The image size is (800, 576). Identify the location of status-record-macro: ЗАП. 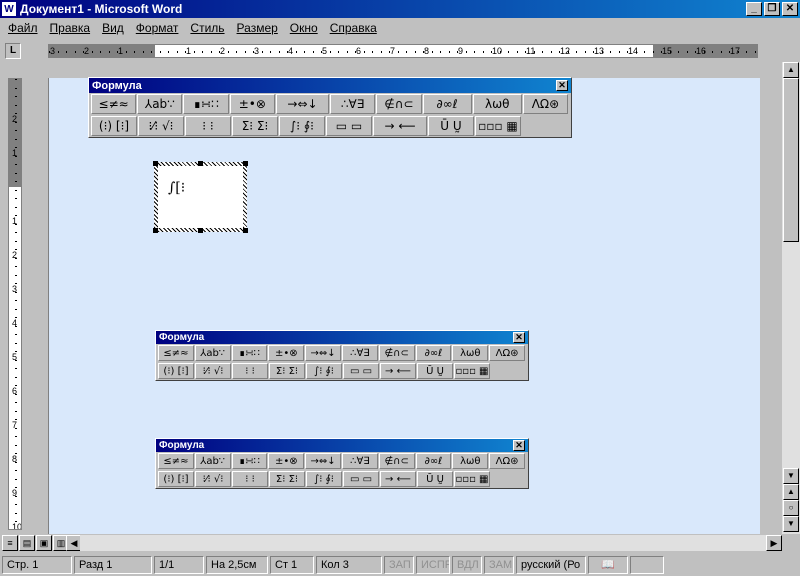
(399, 565).